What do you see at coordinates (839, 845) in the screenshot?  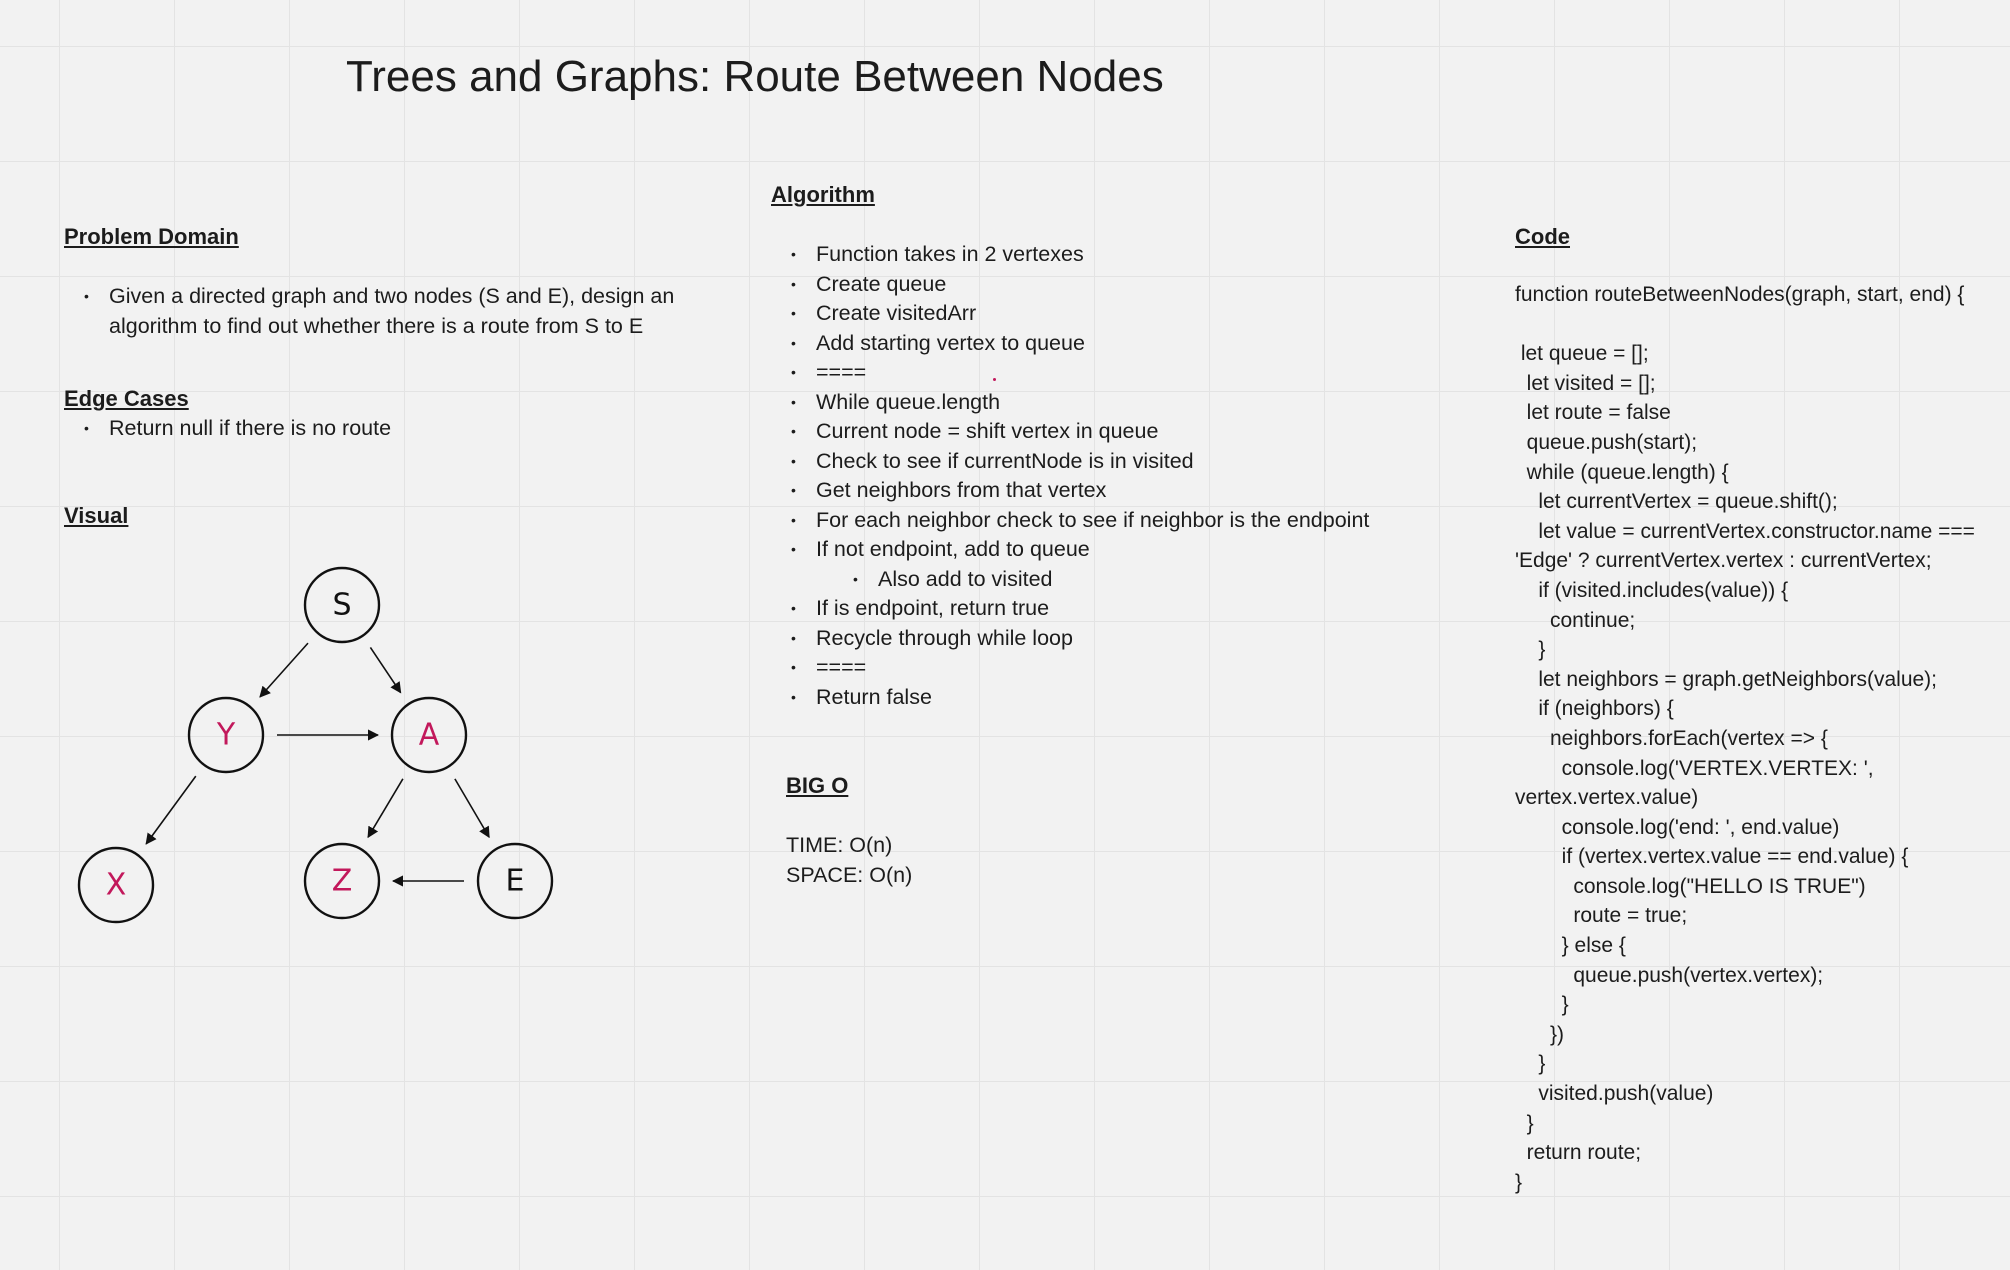 I see `time-complexity: TIME: O(n)` at bounding box center [839, 845].